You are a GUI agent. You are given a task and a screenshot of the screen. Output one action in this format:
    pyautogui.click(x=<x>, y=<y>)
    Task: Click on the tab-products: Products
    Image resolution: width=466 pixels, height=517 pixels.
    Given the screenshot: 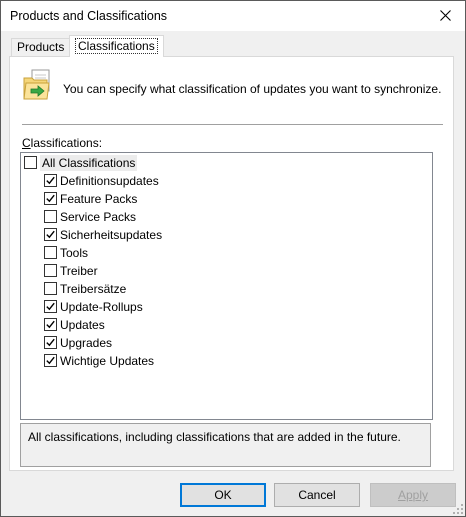 What is the action you would take?
    pyautogui.click(x=41, y=47)
    